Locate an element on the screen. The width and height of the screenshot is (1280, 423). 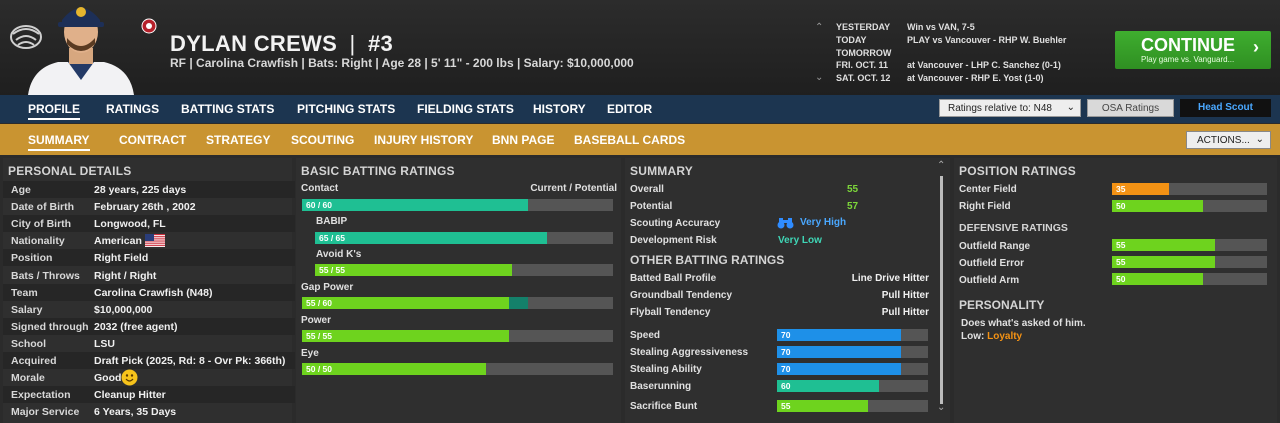
basic-batting-title: BASIC BATTING RATINGS is located at coordinates (378, 171).